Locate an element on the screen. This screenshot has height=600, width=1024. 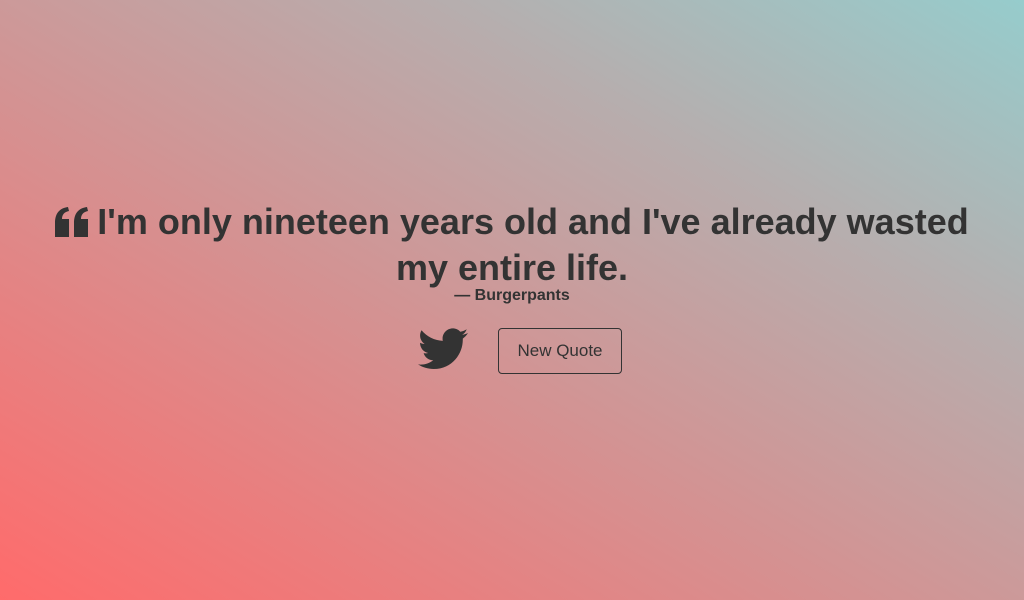
tweet-button is located at coordinates (443, 351).